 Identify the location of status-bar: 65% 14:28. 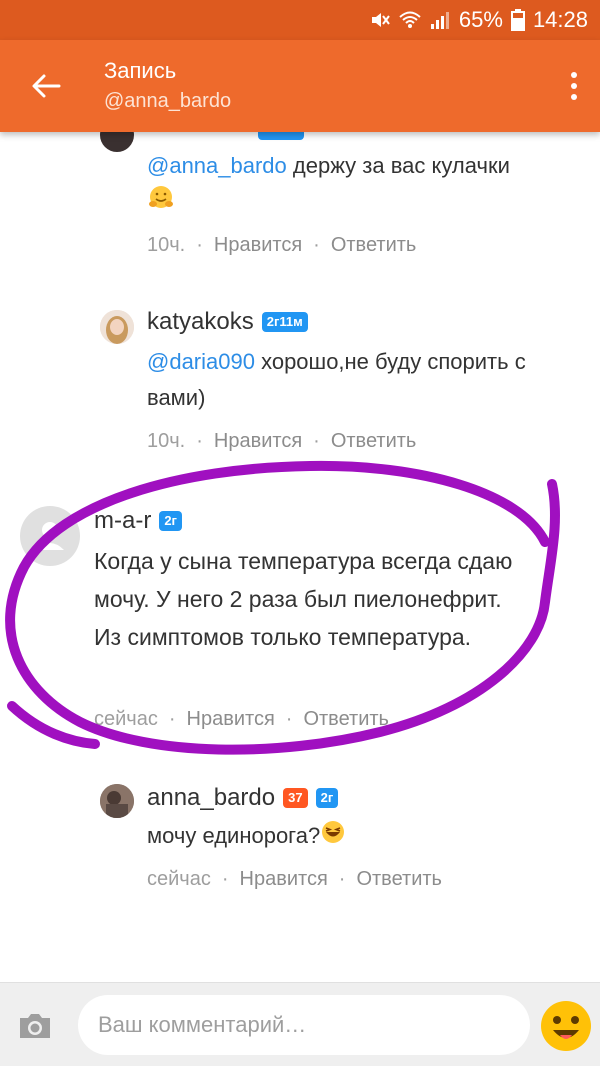
(300, 20).